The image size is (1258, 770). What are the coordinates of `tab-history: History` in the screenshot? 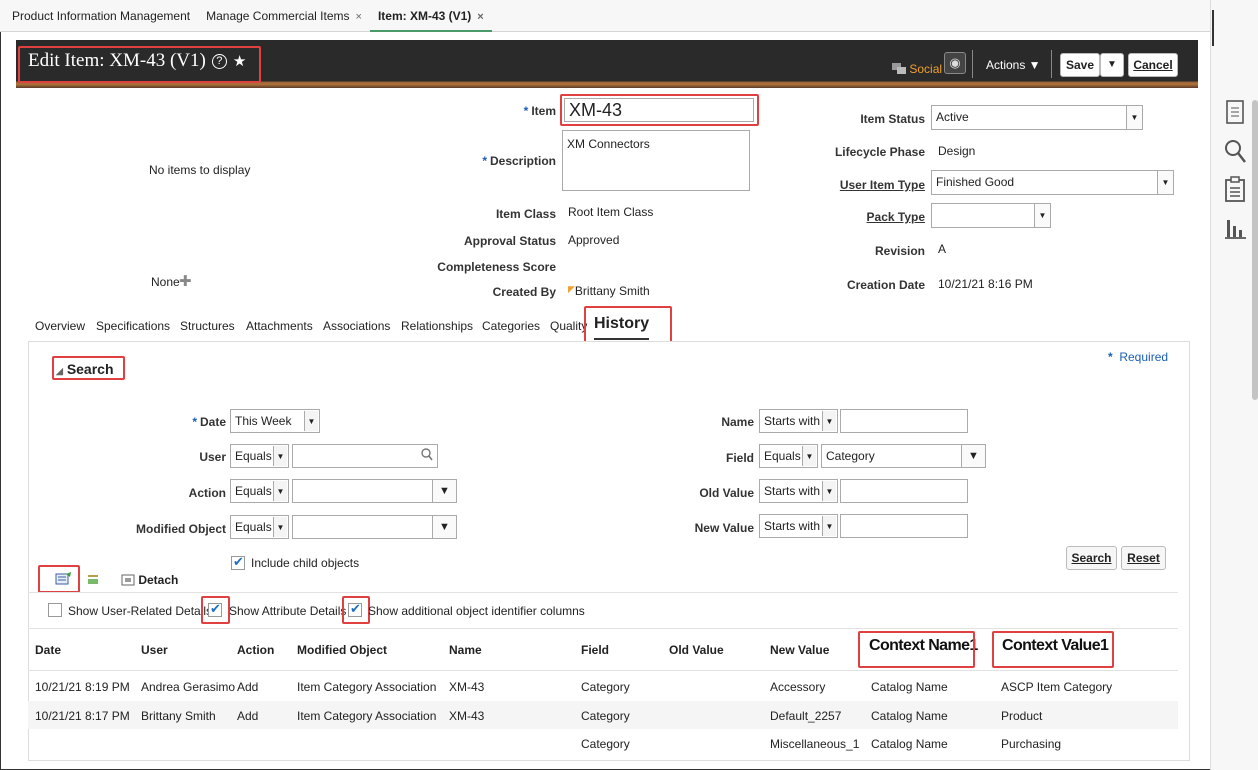 It's located at (622, 327).